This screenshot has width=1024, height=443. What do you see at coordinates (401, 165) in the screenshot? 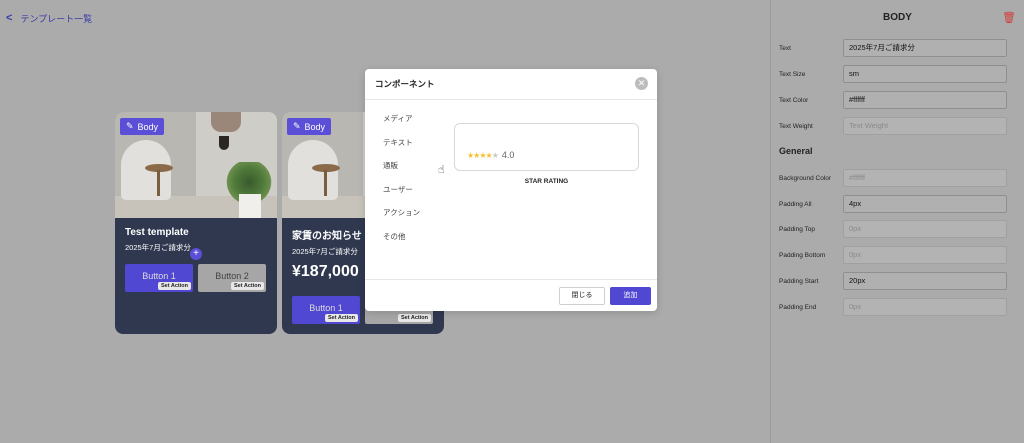
I see `category-shopping: 通販` at bounding box center [401, 165].